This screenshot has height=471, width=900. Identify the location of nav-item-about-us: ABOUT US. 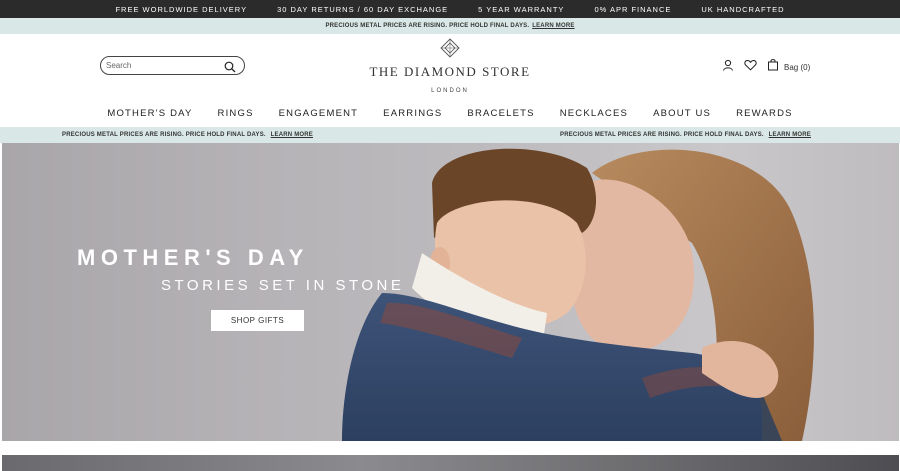
(682, 115).